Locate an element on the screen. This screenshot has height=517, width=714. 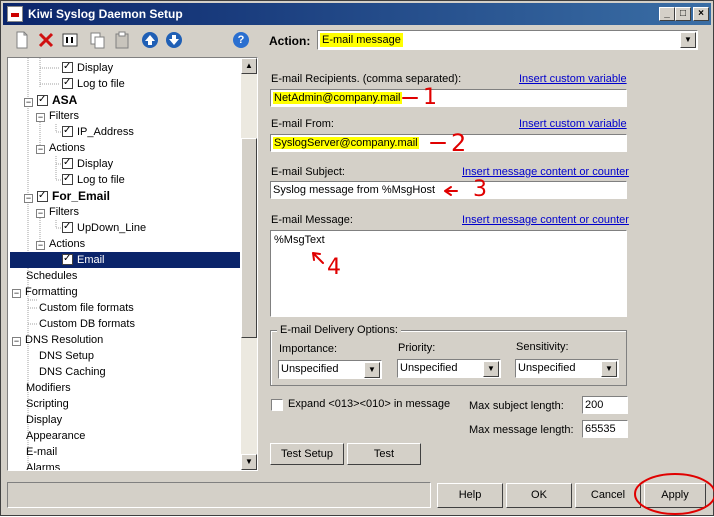
apply-highlight-circle is located at coordinates (674, 494).